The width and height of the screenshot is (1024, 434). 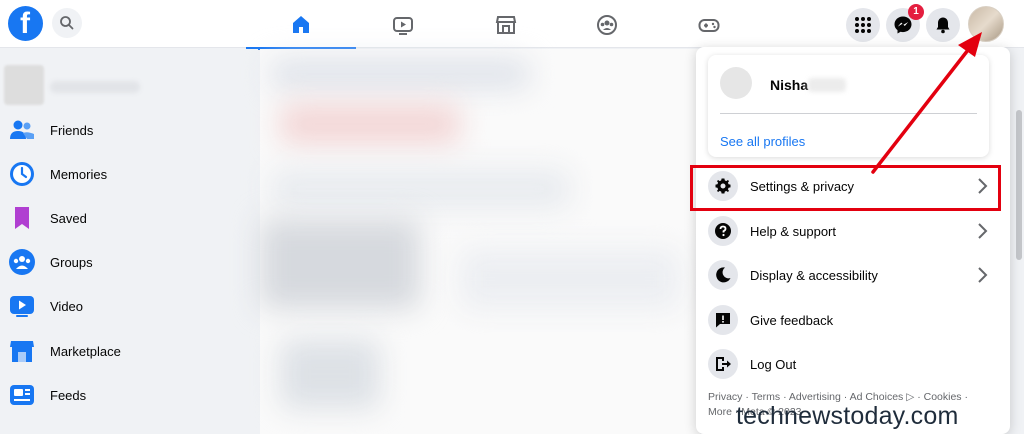 I want to click on sidebar-item-label: Video, so click(x=67, y=306).